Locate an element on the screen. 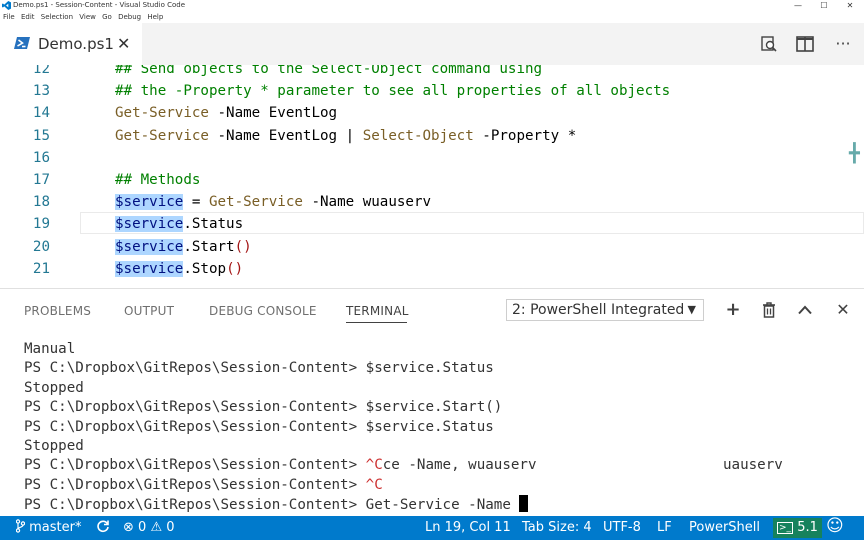 This screenshot has height=540, width=864. line-number: 21 is located at coordinates (41, 268).